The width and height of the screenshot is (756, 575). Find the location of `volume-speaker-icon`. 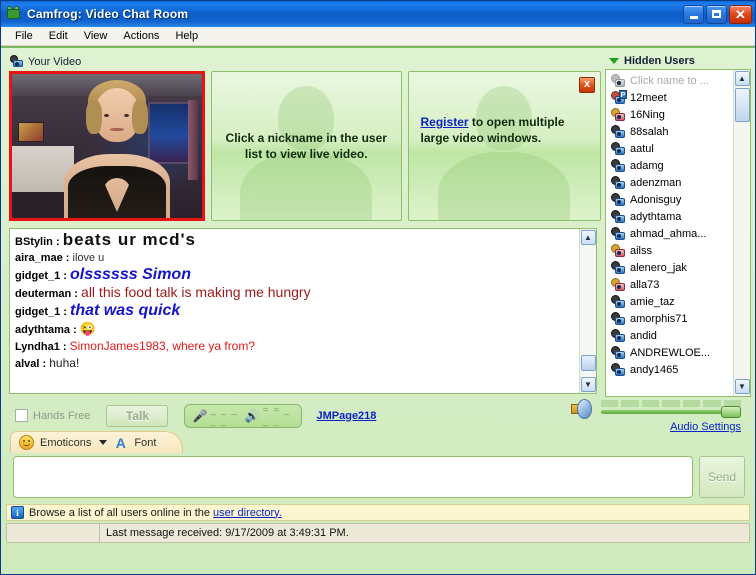

volume-speaker-icon is located at coordinates (582, 408).